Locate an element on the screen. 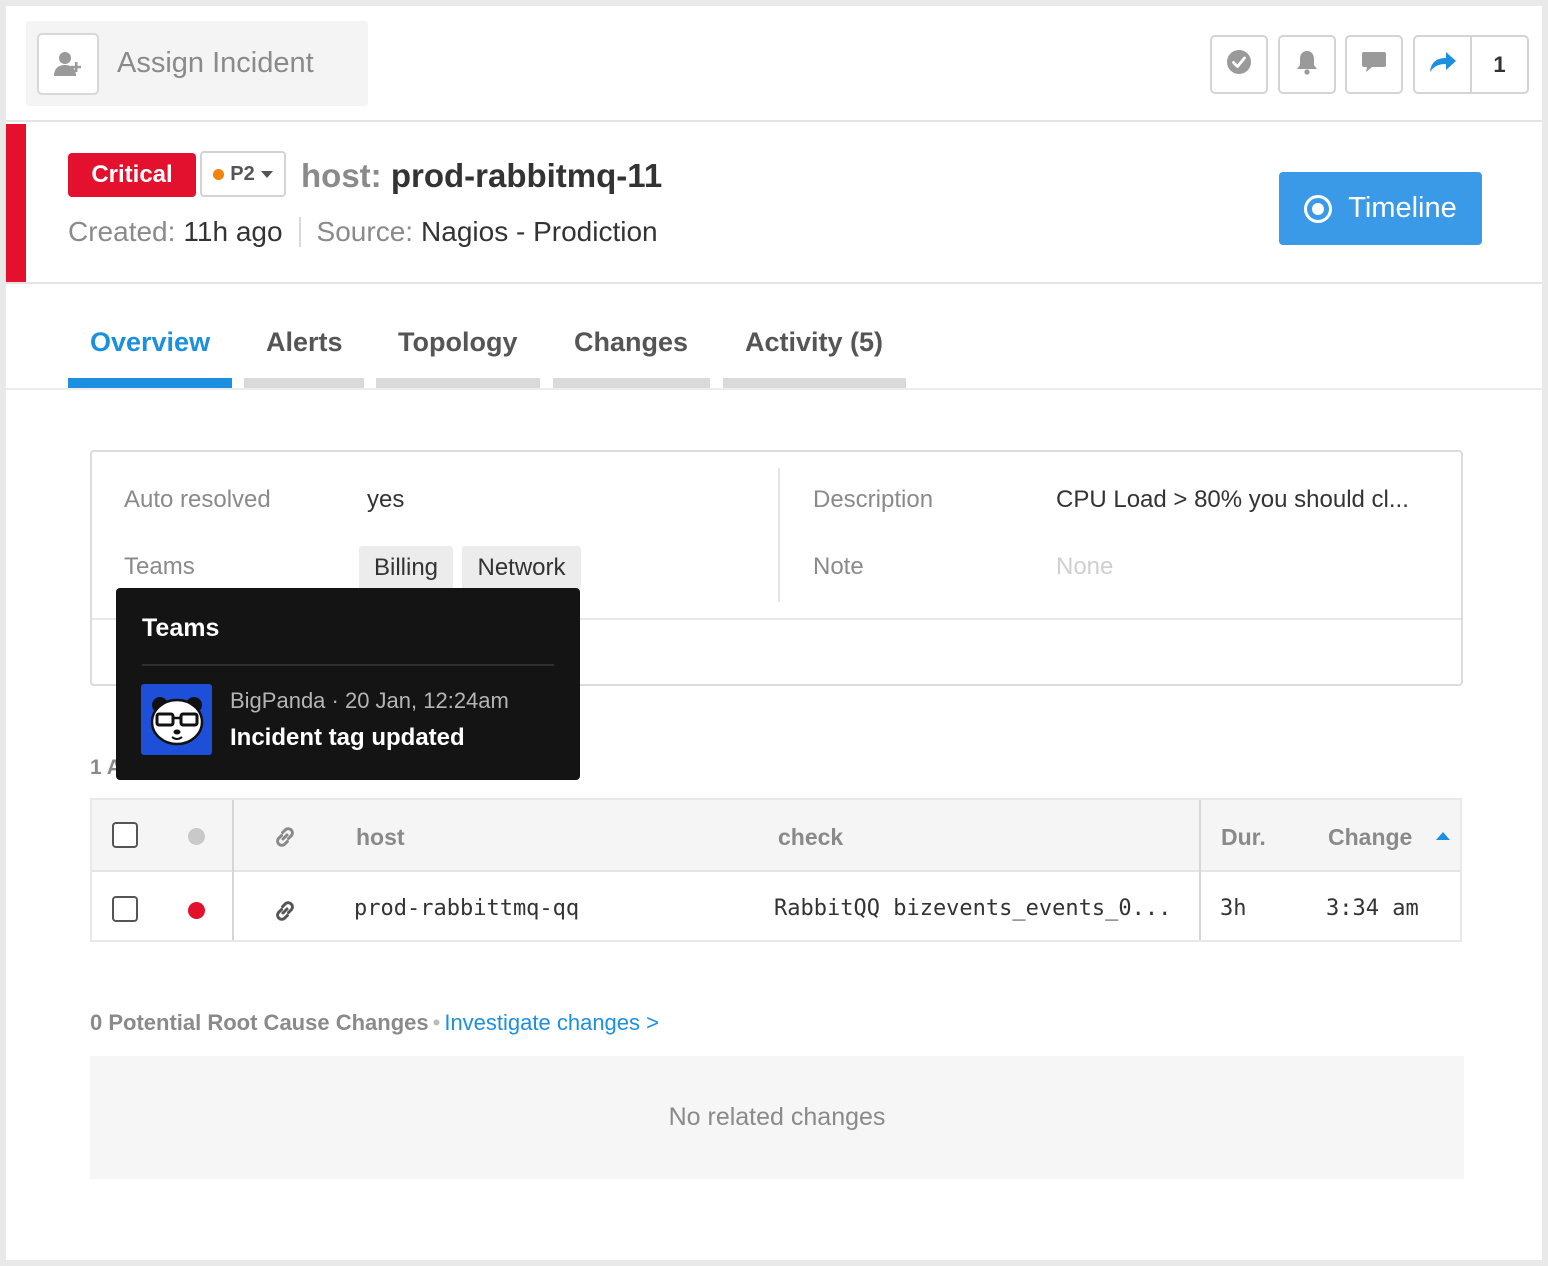 Image resolution: width=1548 pixels, height=1266 pixels. tooltip-title: Teams is located at coordinates (181, 628).